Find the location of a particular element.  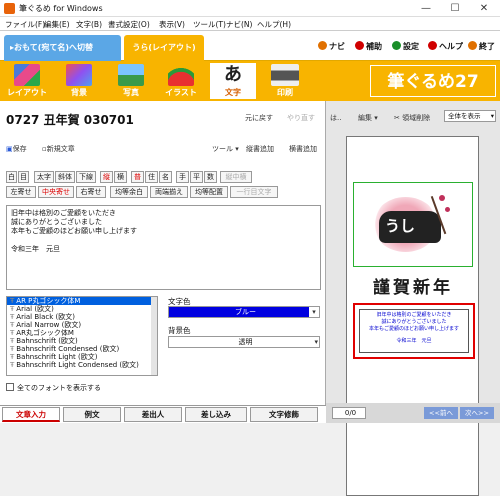

tab-insert: 差し込み is located at coordinates (216, 414).